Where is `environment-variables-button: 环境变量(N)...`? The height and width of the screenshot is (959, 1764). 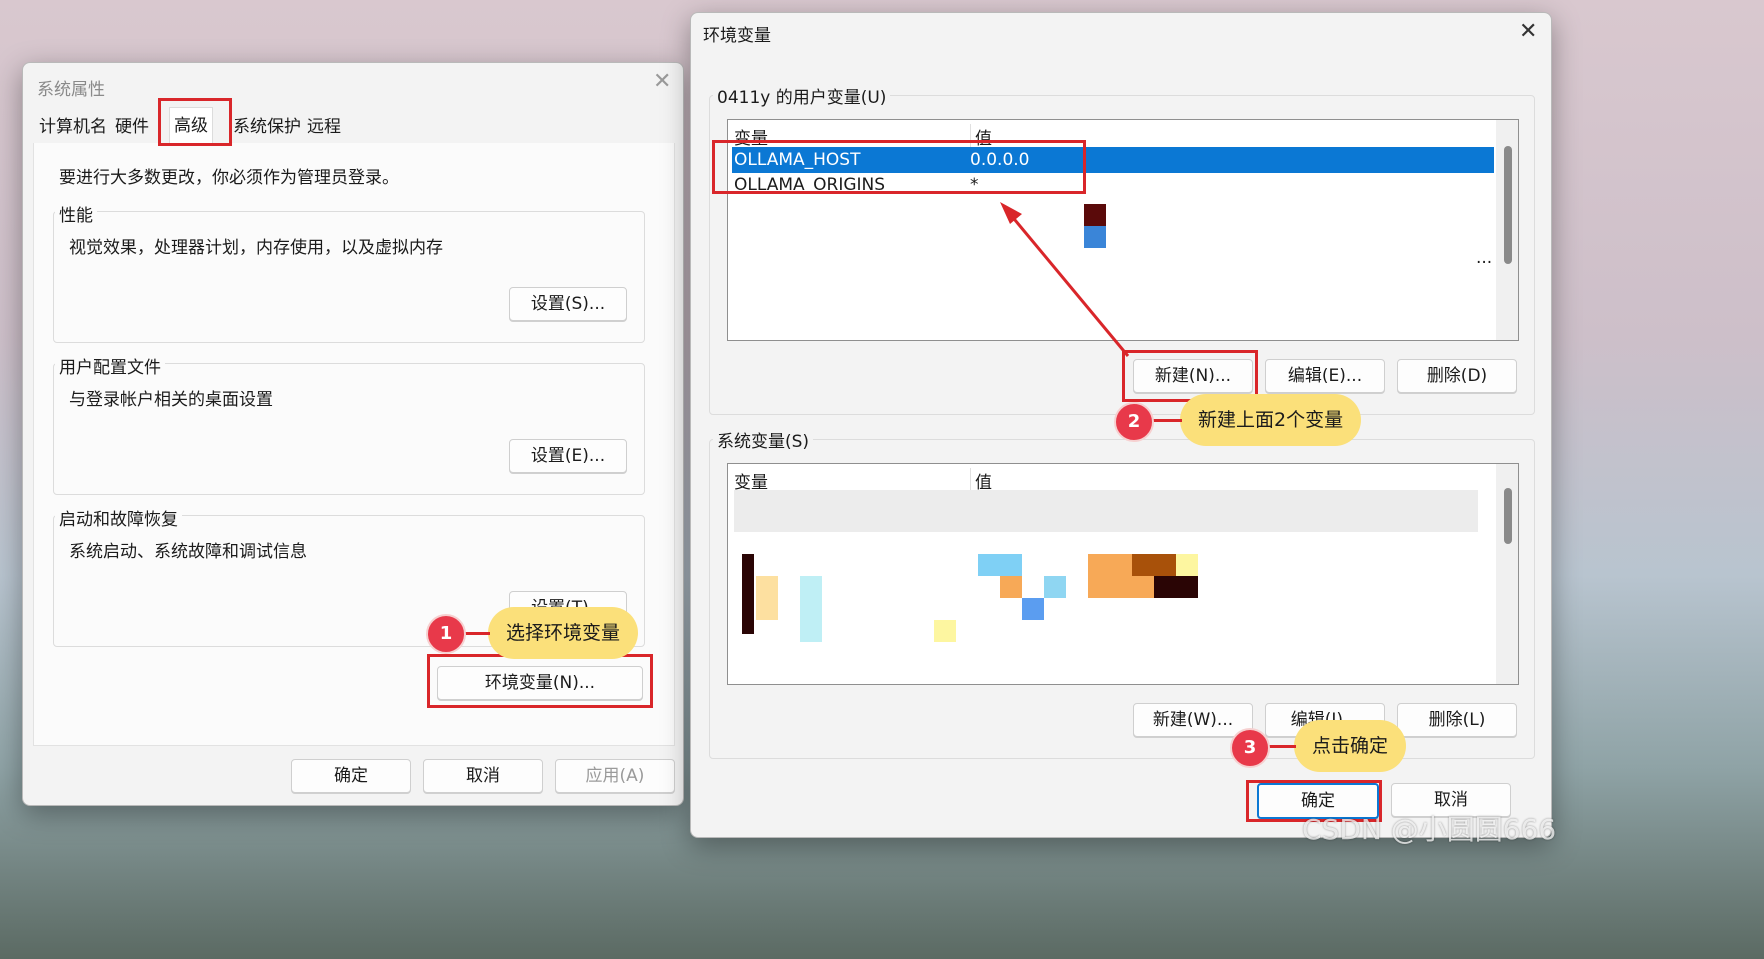 environment-variables-button: 环境变量(N)... is located at coordinates (540, 683).